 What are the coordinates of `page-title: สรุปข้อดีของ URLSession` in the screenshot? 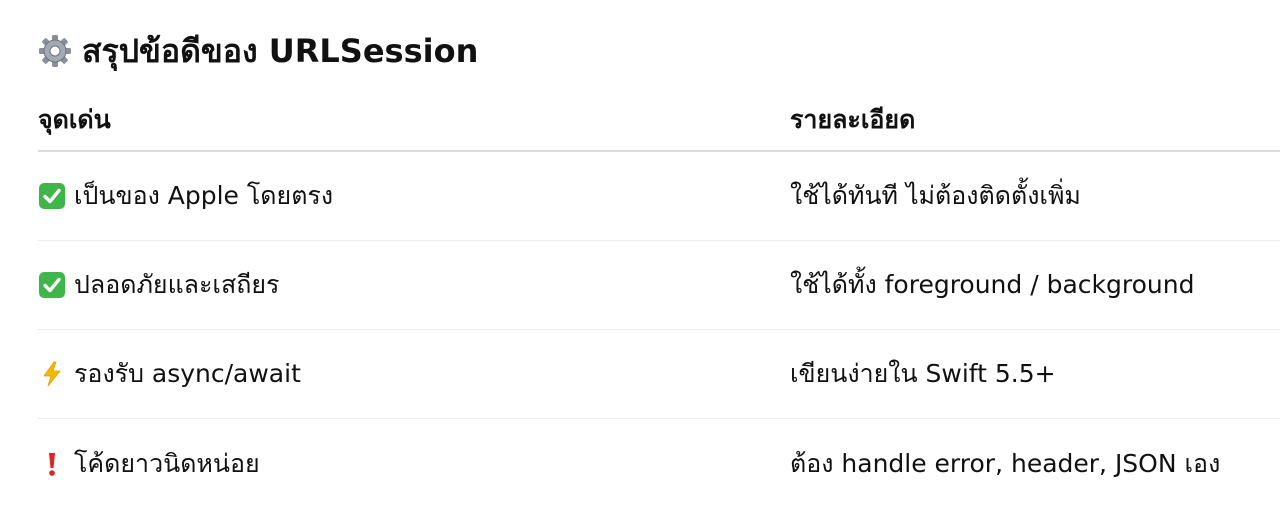 It's located at (258, 51).